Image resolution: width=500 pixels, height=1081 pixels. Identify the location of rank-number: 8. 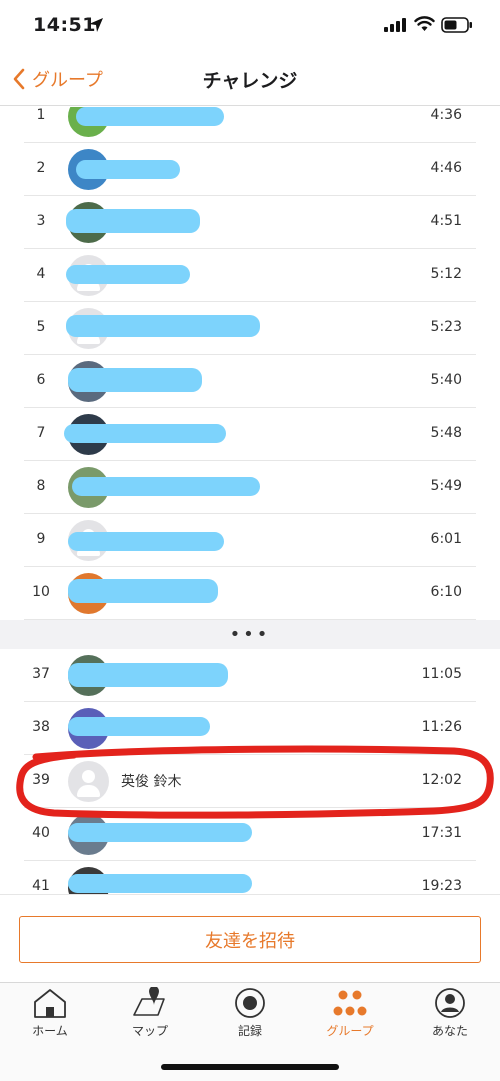
(41, 486).